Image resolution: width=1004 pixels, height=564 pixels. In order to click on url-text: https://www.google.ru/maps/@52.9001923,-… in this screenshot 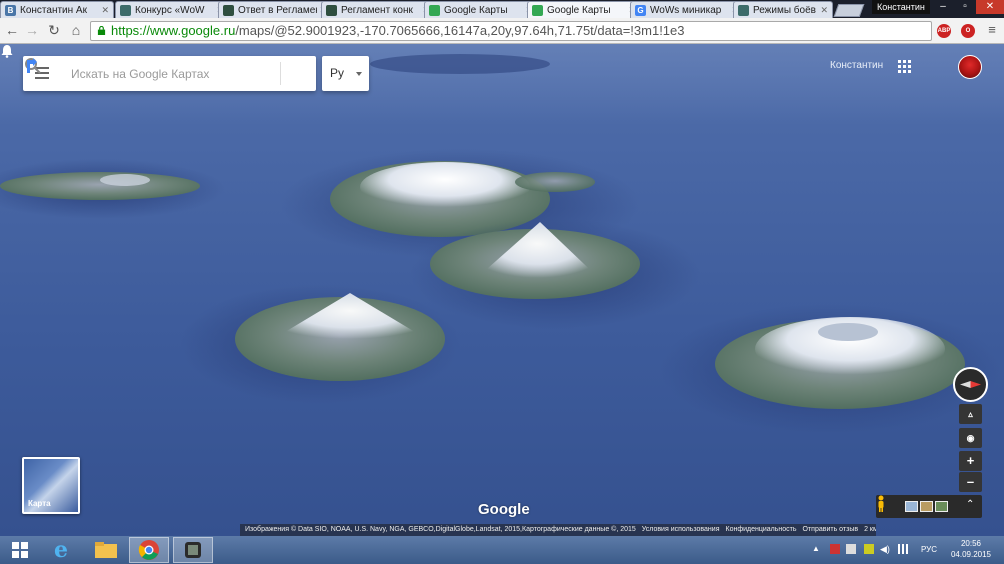, I will do `click(398, 30)`.